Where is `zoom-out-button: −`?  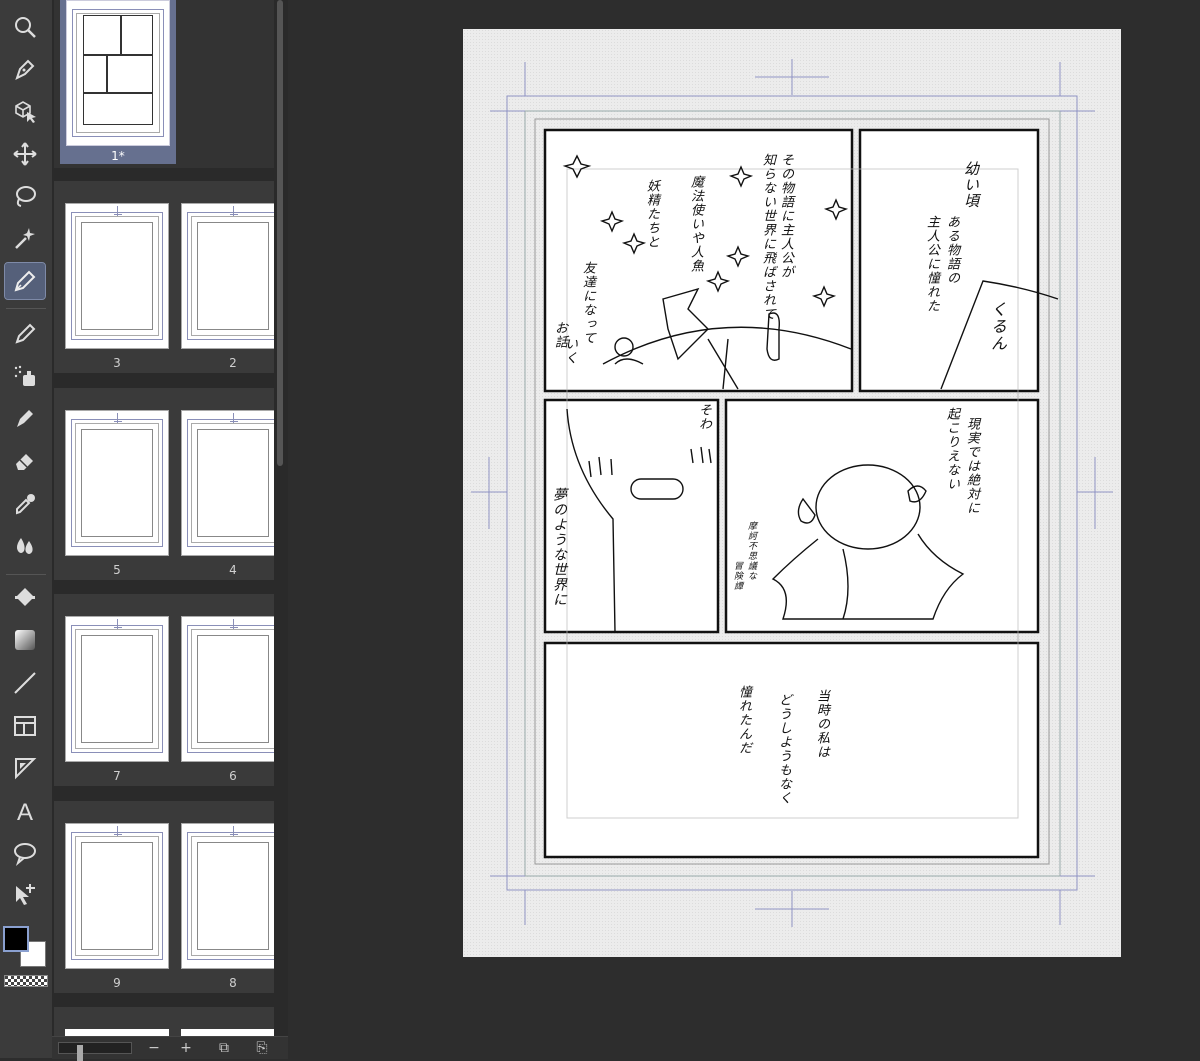
zoom-out-button: − is located at coordinates (154, 1048).